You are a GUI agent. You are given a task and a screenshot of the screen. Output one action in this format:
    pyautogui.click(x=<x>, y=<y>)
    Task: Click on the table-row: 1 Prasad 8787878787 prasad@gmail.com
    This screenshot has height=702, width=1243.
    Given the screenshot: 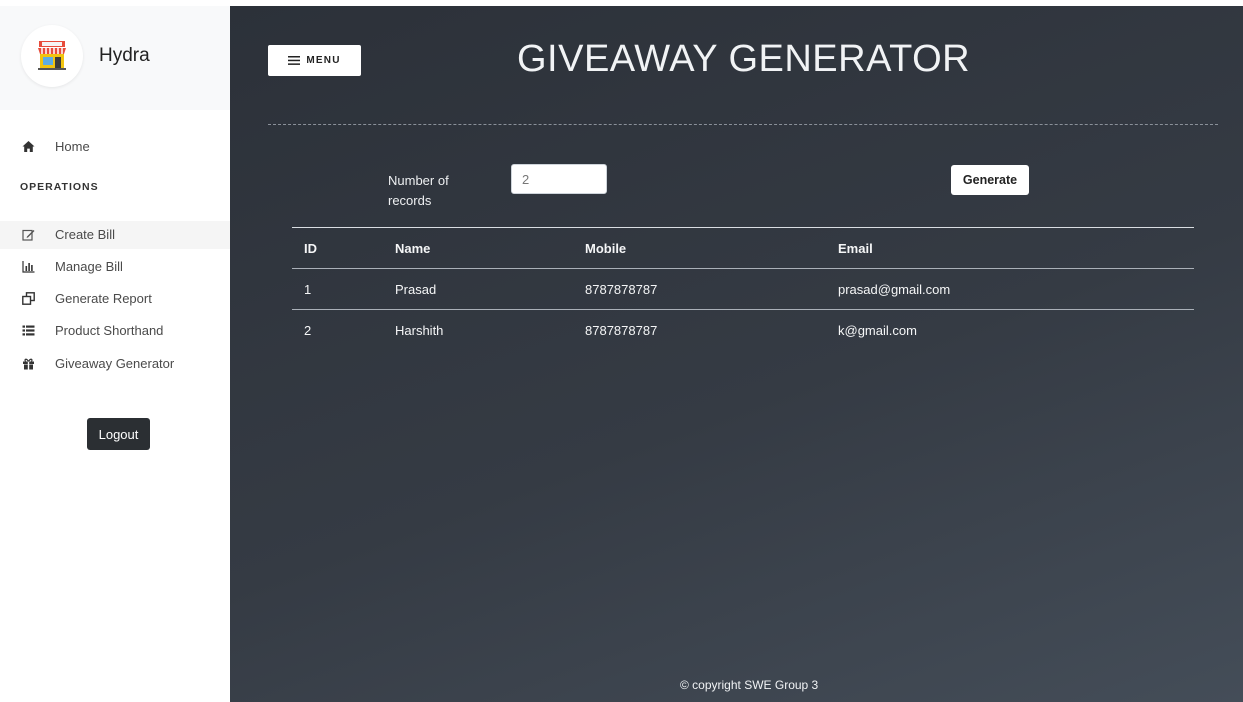 What is the action you would take?
    pyautogui.click(x=743, y=289)
    